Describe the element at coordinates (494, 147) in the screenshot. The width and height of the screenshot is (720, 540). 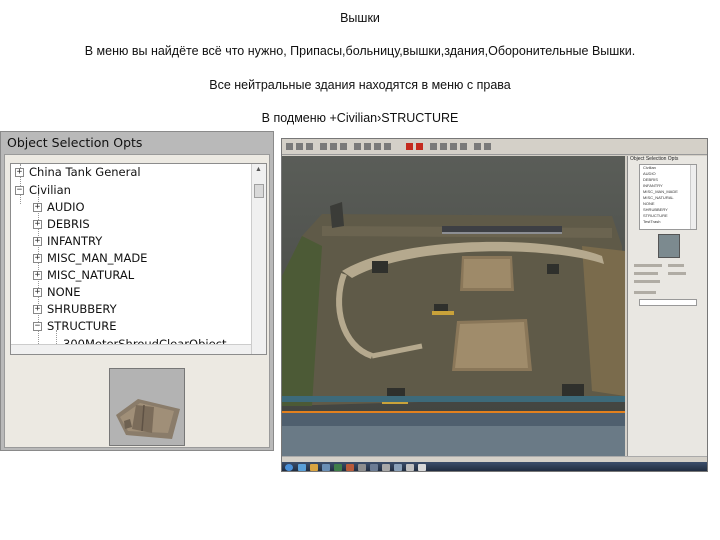
I see `editor-toolbar` at that location.